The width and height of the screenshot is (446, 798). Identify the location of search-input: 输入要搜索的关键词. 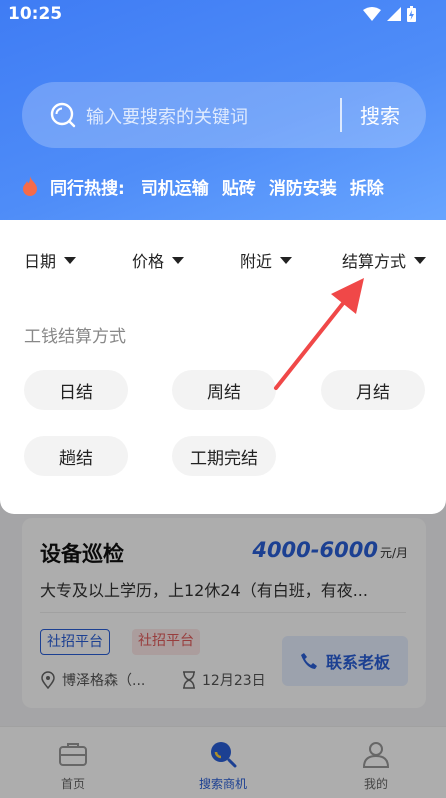
(167, 116).